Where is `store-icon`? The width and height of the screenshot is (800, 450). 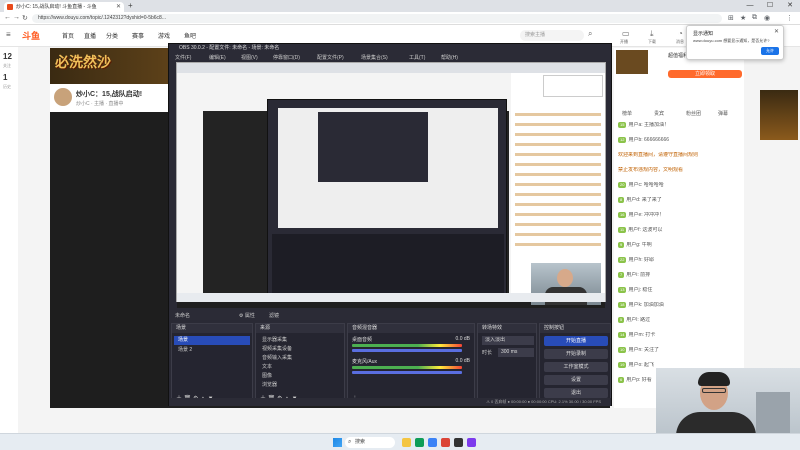
store-icon is located at coordinates (432, 442).